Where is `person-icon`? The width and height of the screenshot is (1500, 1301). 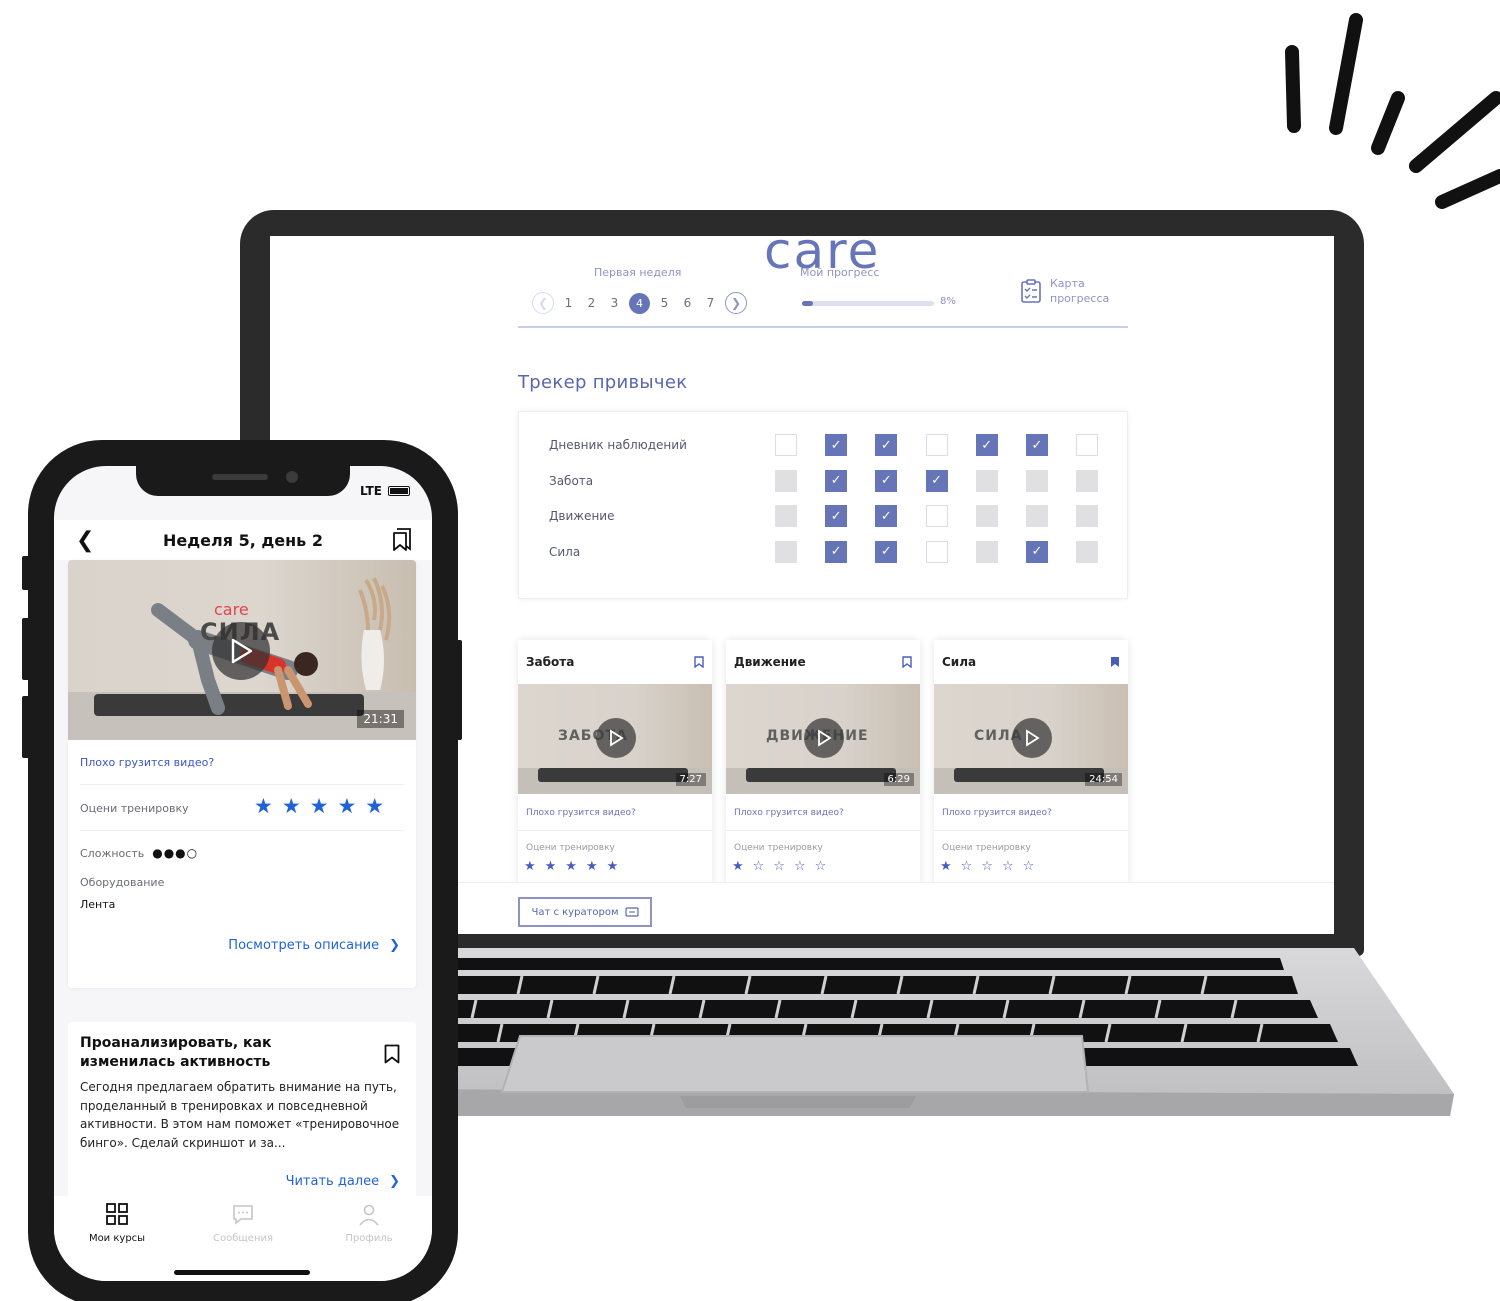 person-icon is located at coordinates (369, 1215).